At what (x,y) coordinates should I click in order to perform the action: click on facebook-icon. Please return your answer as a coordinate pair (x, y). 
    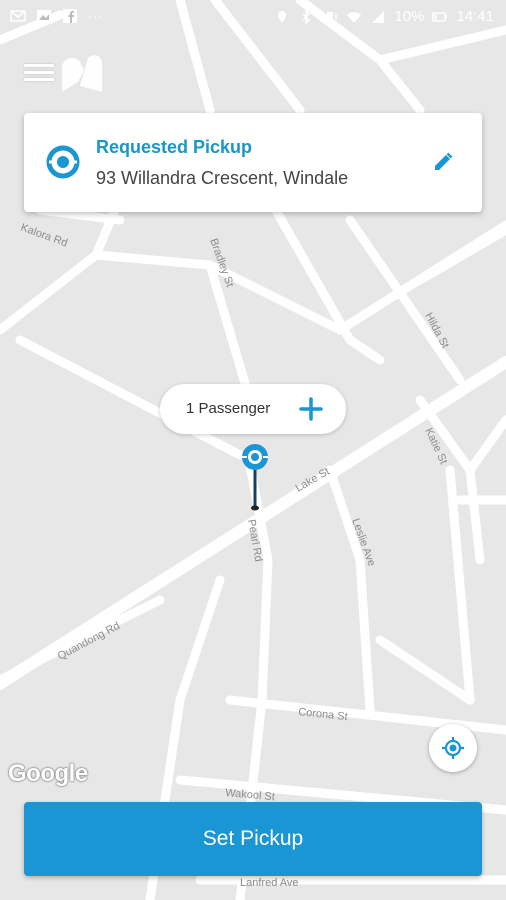
    Looking at the image, I should click on (70, 16).